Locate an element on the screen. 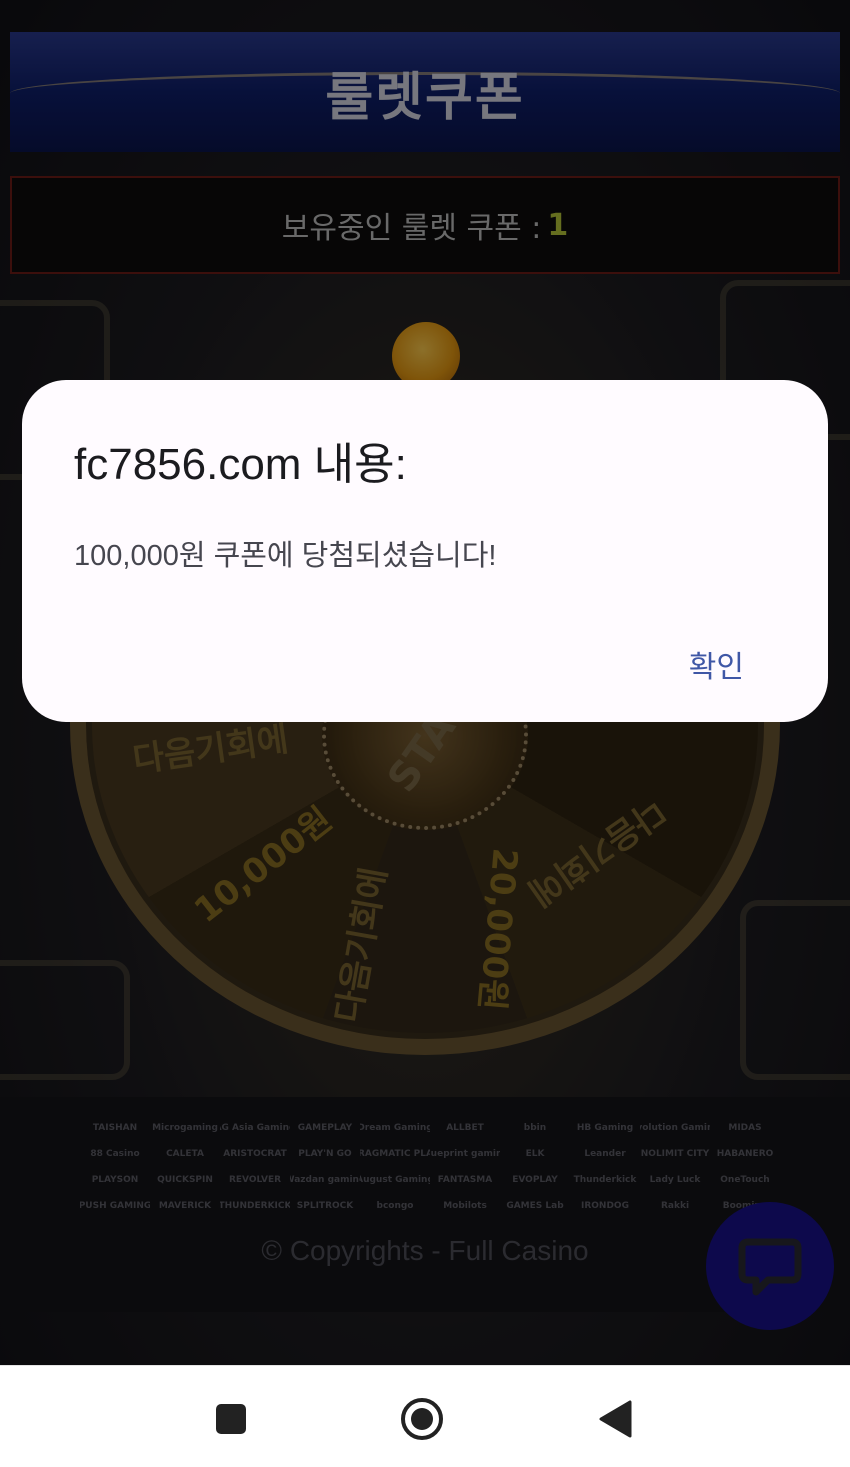 Image resolution: width=850 pixels, height=1467 pixels. dialog-title: fc7856.com 내용: is located at coordinates (240, 464).